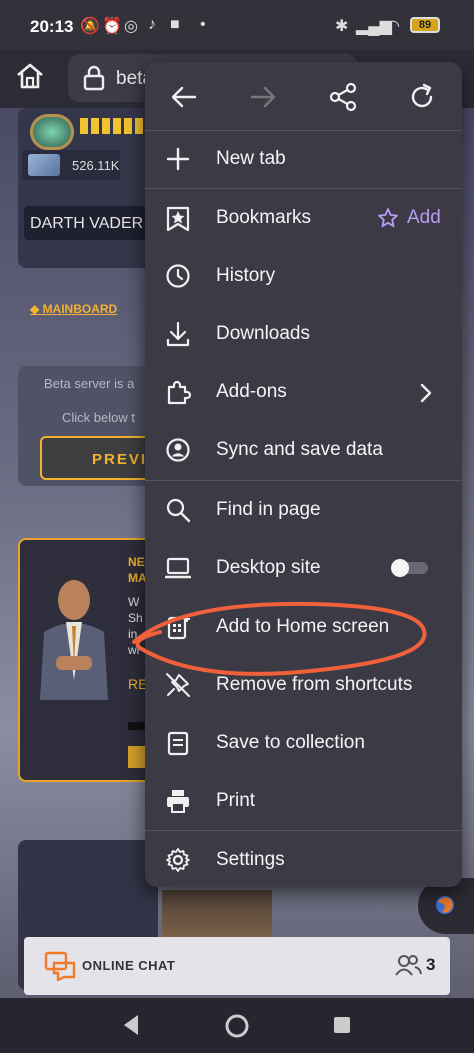 The image size is (474, 1053). Describe the element at coordinates (178, 860) in the screenshot. I see `gear-icon` at that location.